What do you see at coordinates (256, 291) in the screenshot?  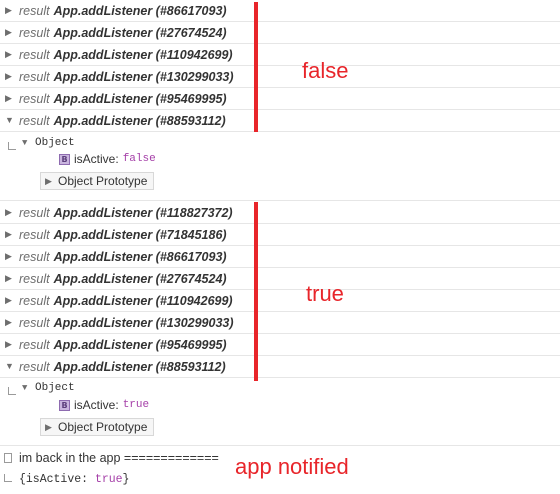 I see `annotation-bar-true` at bounding box center [256, 291].